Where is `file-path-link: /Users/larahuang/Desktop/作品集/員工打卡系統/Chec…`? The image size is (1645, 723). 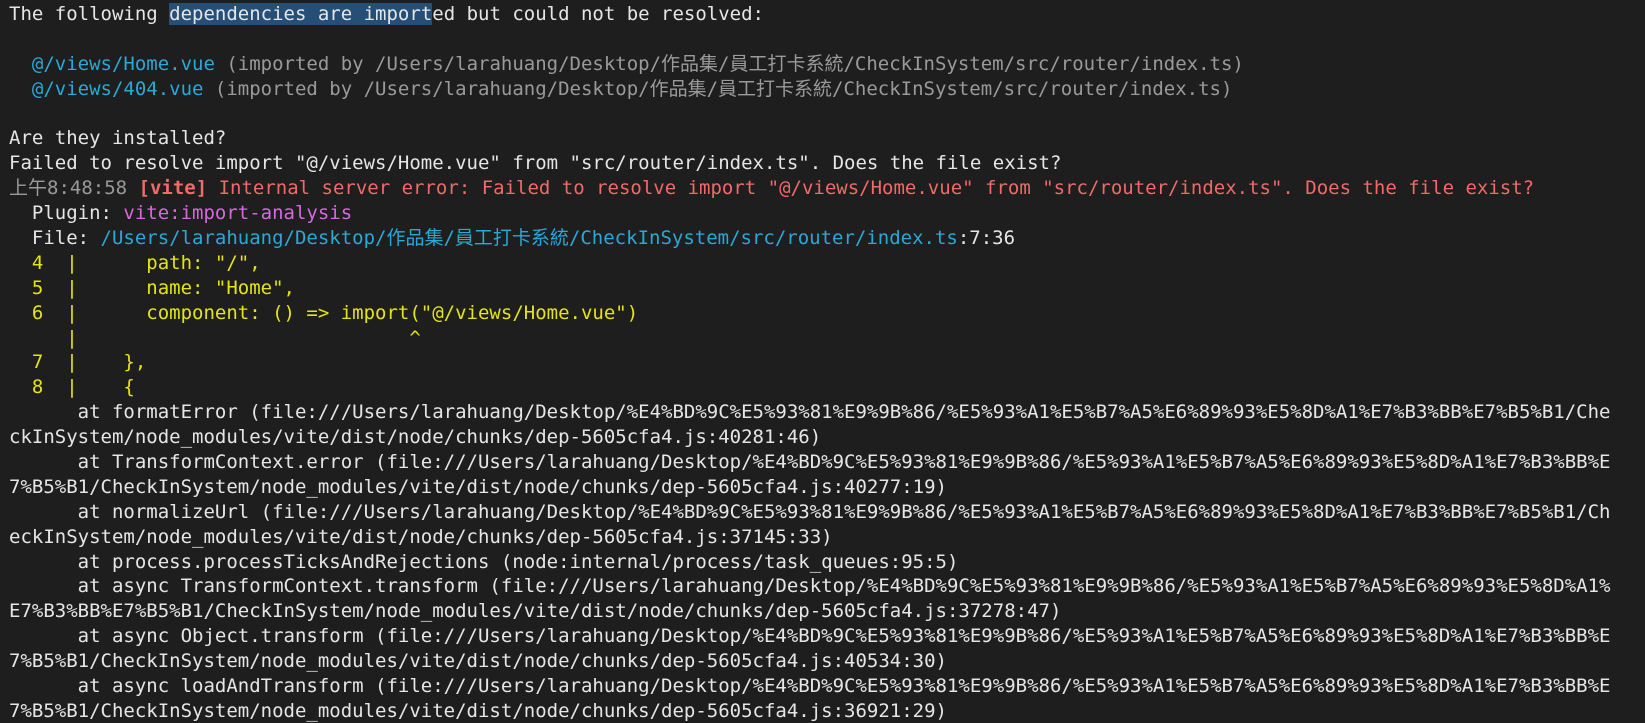 file-path-link: /Users/larahuang/Desktop/作品集/員工打卡系統/Chec… is located at coordinates (529, 238).